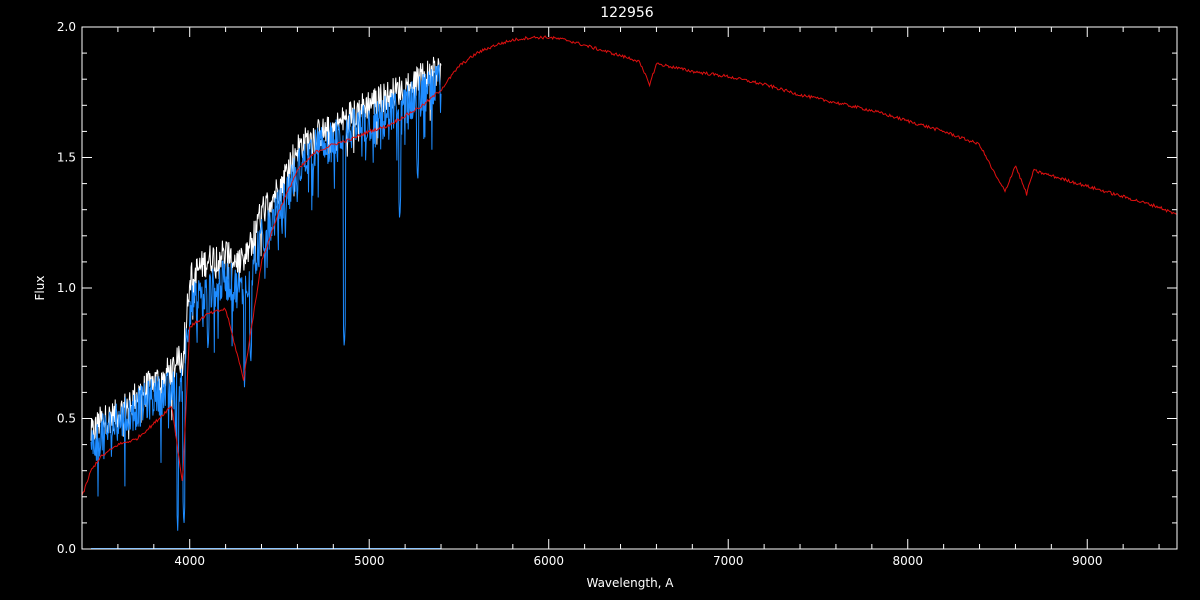  Describe the element at coordinates (627, 13) in the screenshot. I see `chart-title: 122956` at that location.